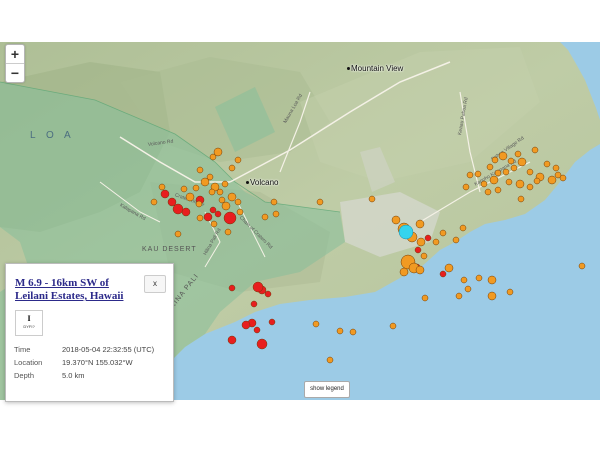 This screenshot has height=450, width=600. Describe the element at coordinates (15, 54) in the screenshot. I see `zoom-in-button: +` at that location.